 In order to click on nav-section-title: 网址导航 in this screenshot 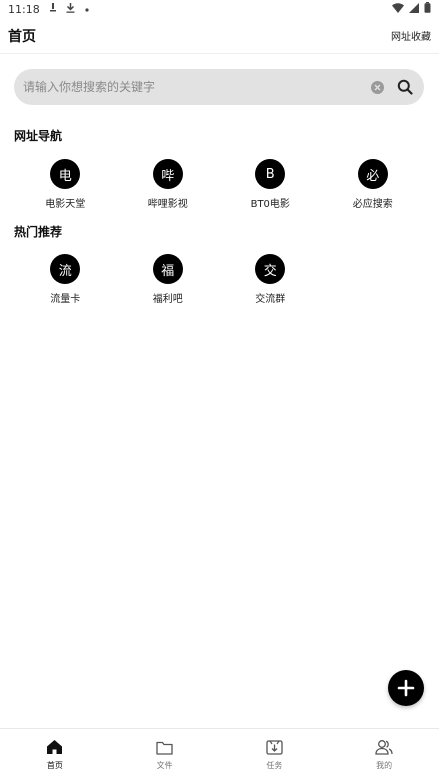, I will do `click(38, 136)`.